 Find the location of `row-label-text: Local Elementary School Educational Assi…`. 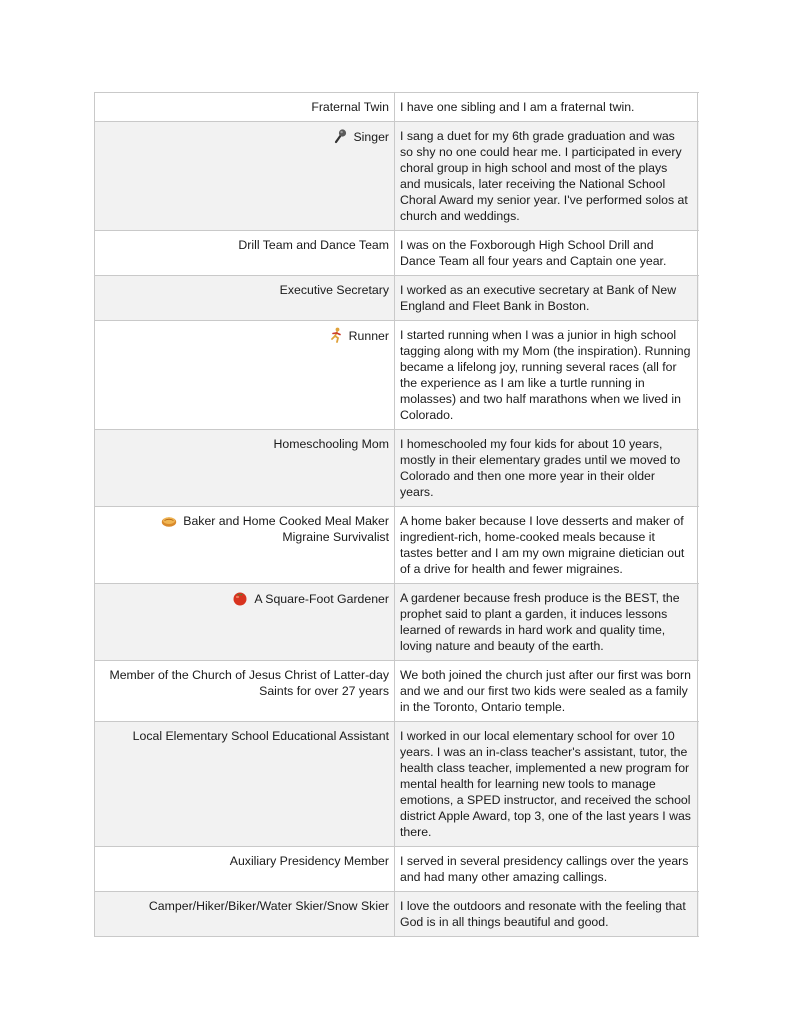

row-label-text: Local Elementary School Educational Assi… is located at coordinates (260, 736).